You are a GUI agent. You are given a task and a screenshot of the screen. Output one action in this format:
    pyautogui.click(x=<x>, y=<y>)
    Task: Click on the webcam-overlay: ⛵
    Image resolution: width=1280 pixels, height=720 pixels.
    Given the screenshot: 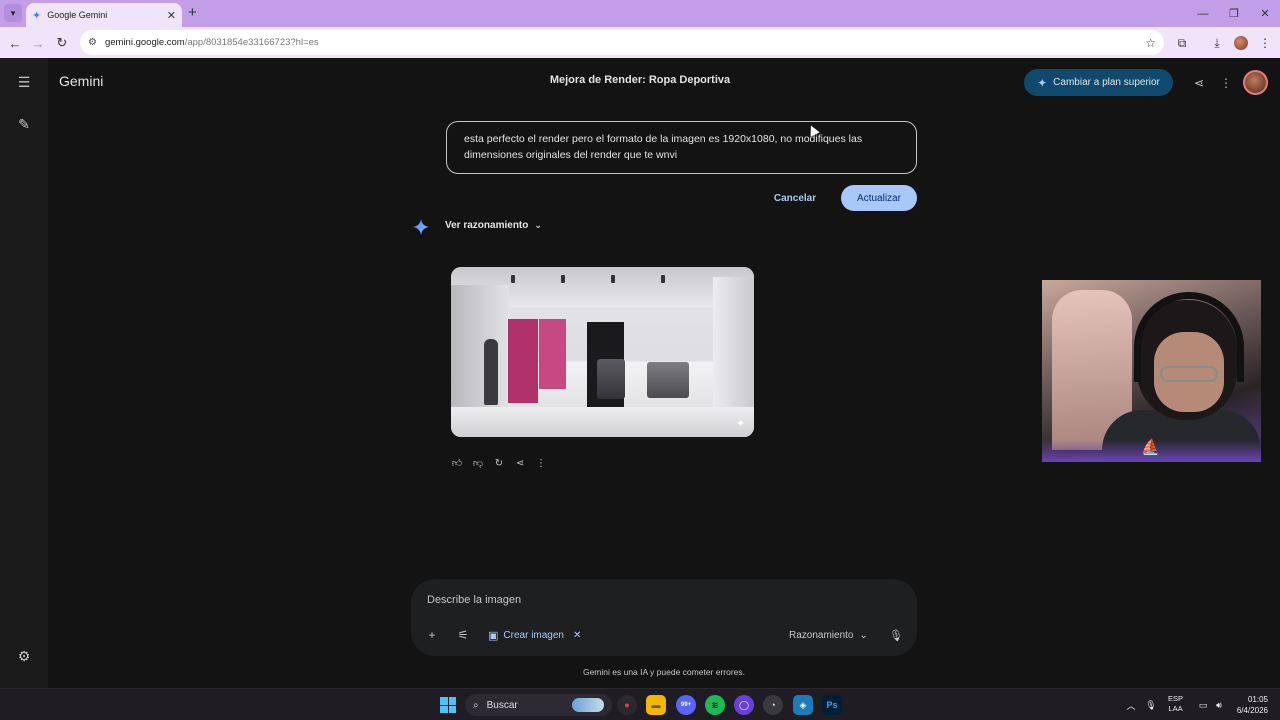 What is the action you would take?
    pyautogui.click(x=1151, y=371)
    